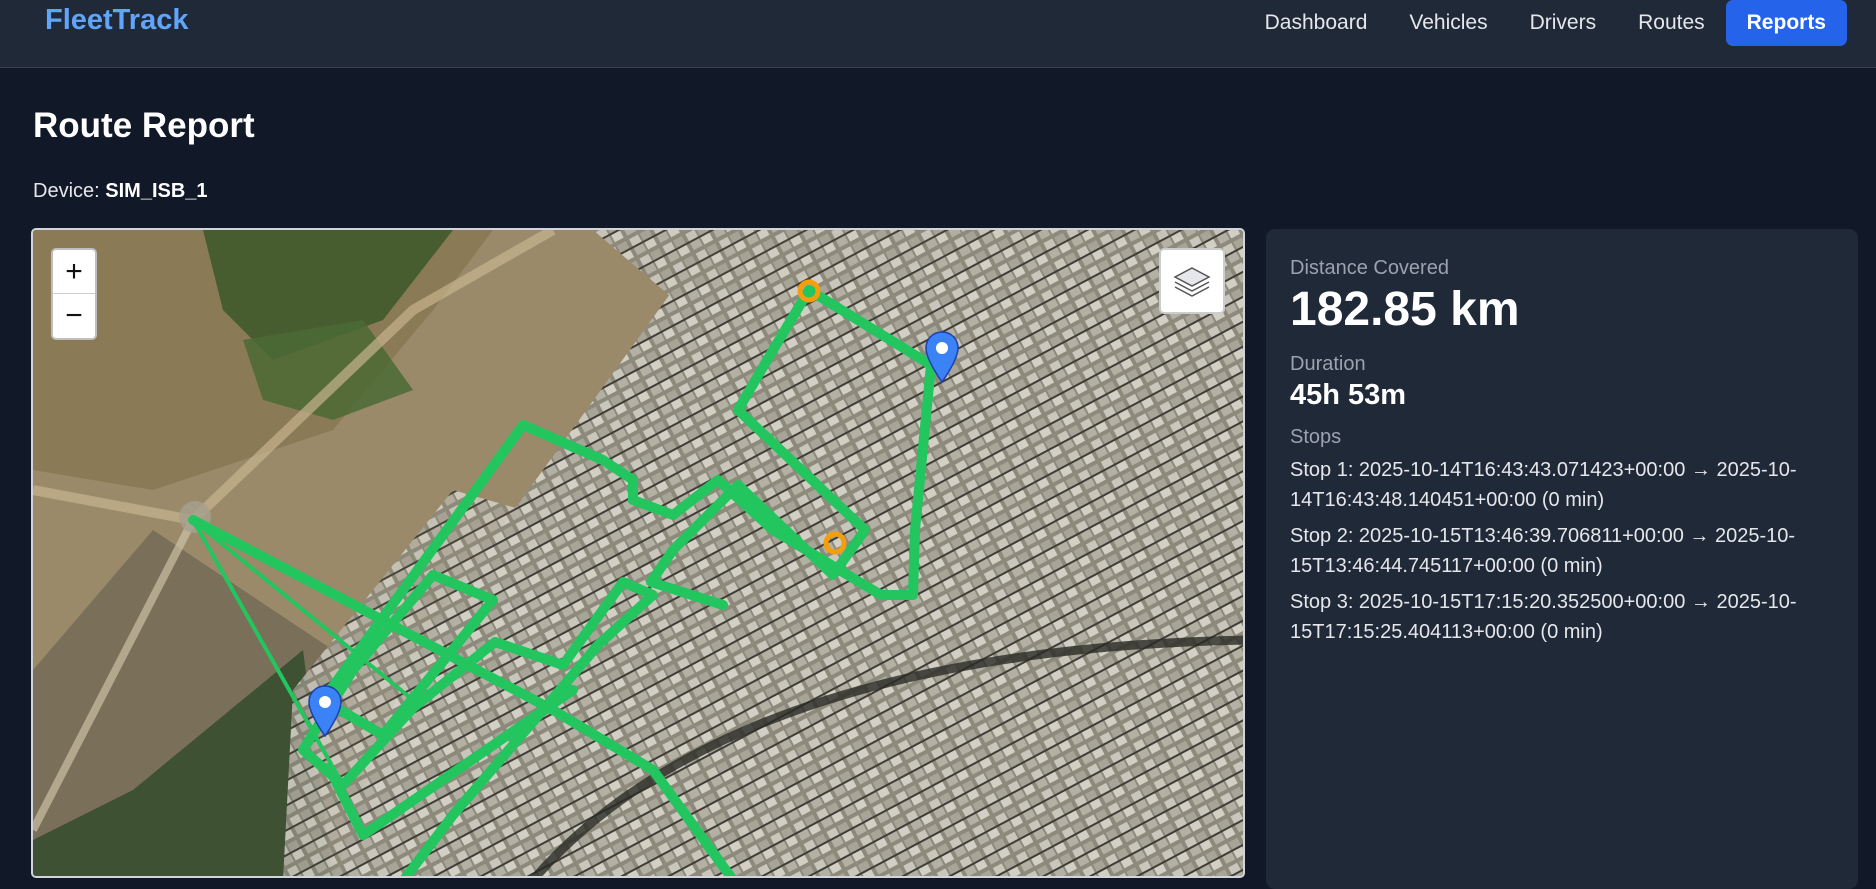  I want to click on nav-dashboard: Dashboard, so click(1316, 23).